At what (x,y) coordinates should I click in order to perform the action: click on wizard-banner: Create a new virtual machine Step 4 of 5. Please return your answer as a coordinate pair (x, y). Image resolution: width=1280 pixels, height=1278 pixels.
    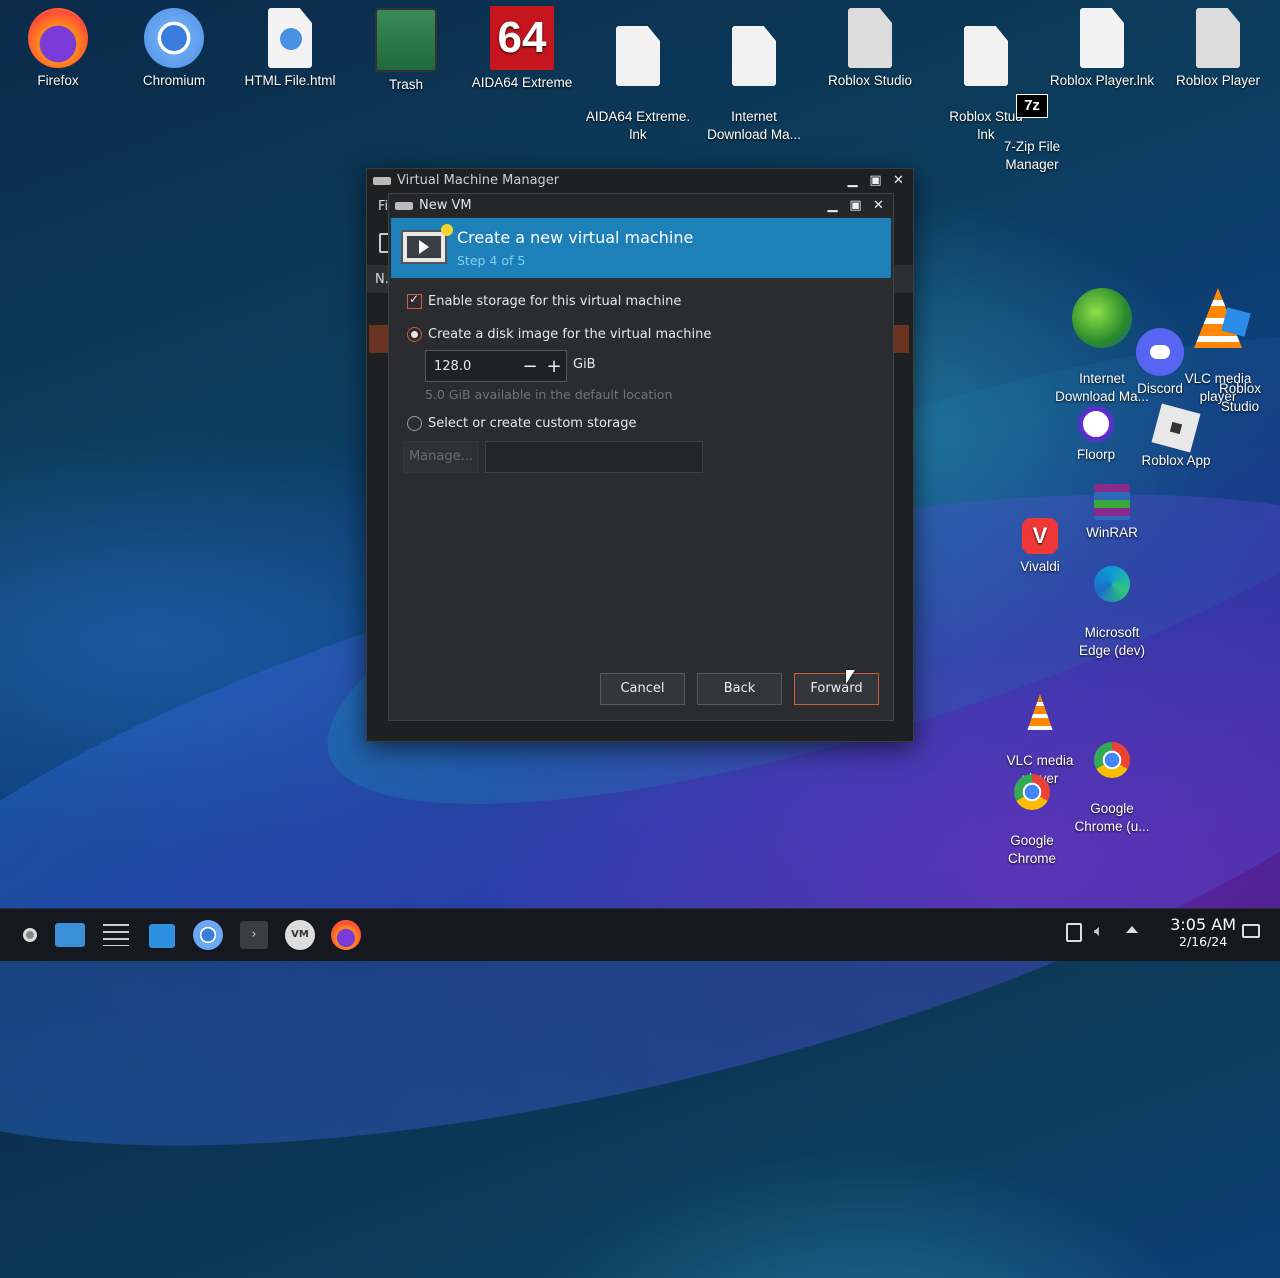
    Looking at the image, I should click on (641, 248).